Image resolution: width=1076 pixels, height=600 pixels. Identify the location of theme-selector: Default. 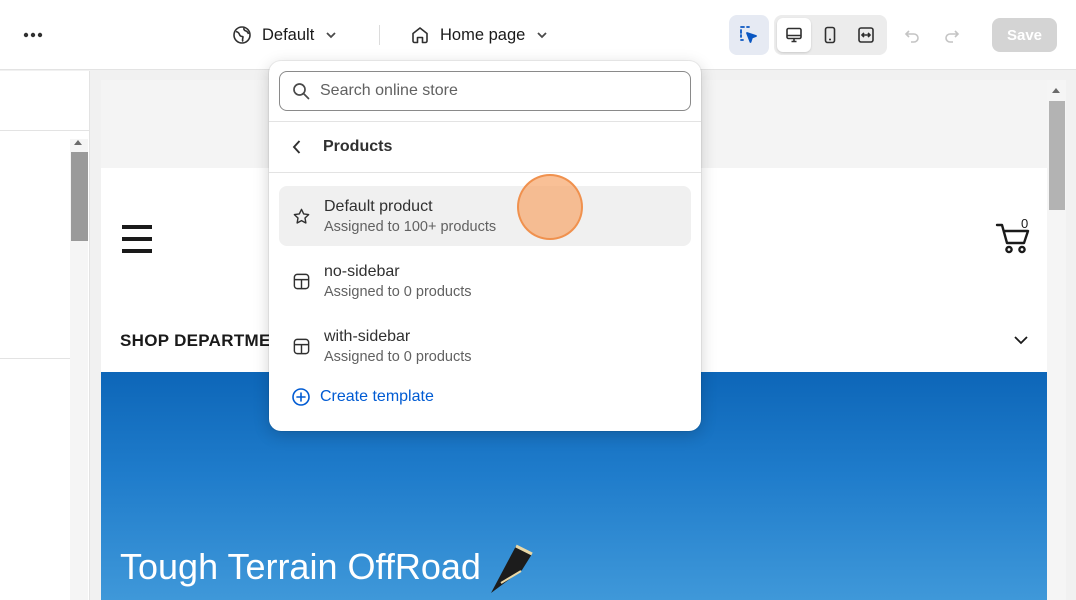
(285, 35).